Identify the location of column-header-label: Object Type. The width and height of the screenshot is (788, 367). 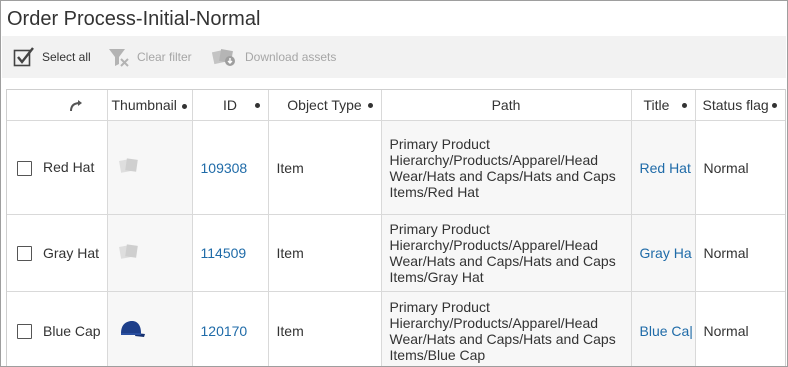
(324, 105).